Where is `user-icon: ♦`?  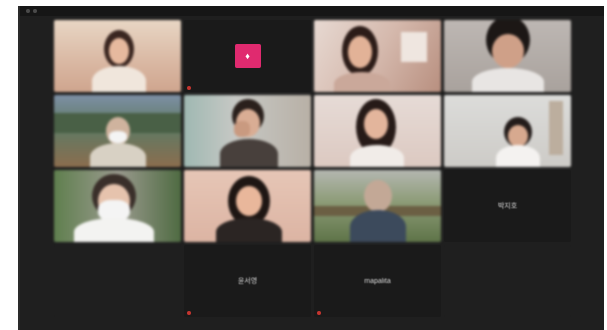
user-icon: ♦ is located at coordinates (247, 56).